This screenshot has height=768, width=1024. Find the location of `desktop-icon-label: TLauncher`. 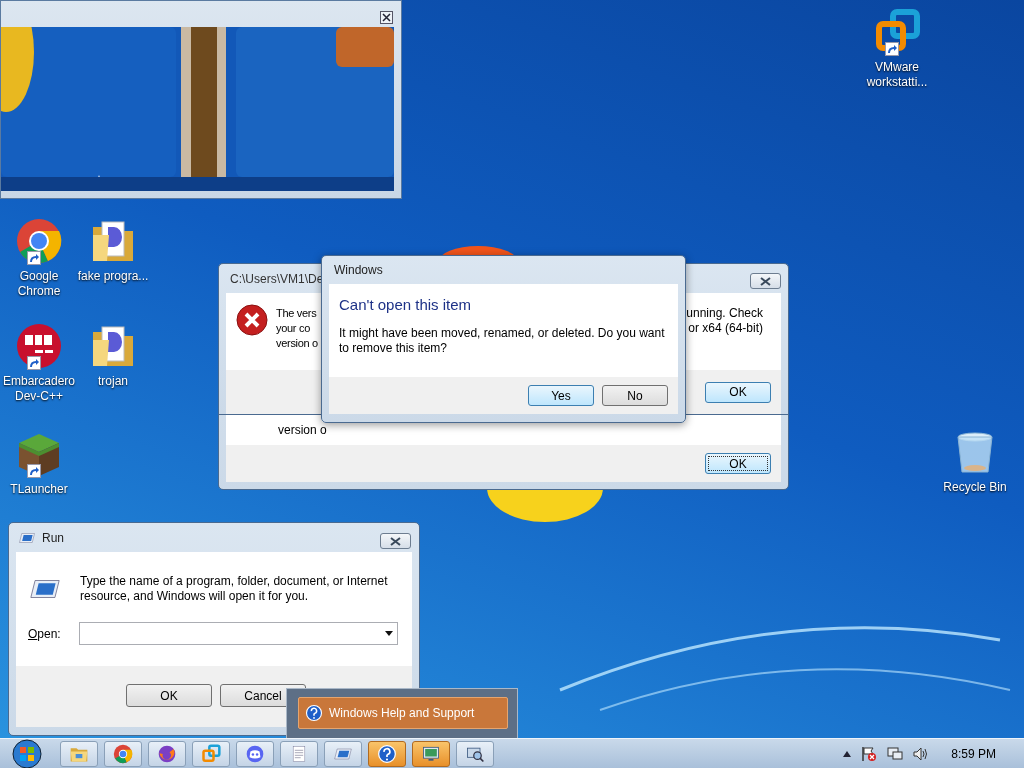

desktop-icon-label: TLauncher is located at coordinates (39, 489).